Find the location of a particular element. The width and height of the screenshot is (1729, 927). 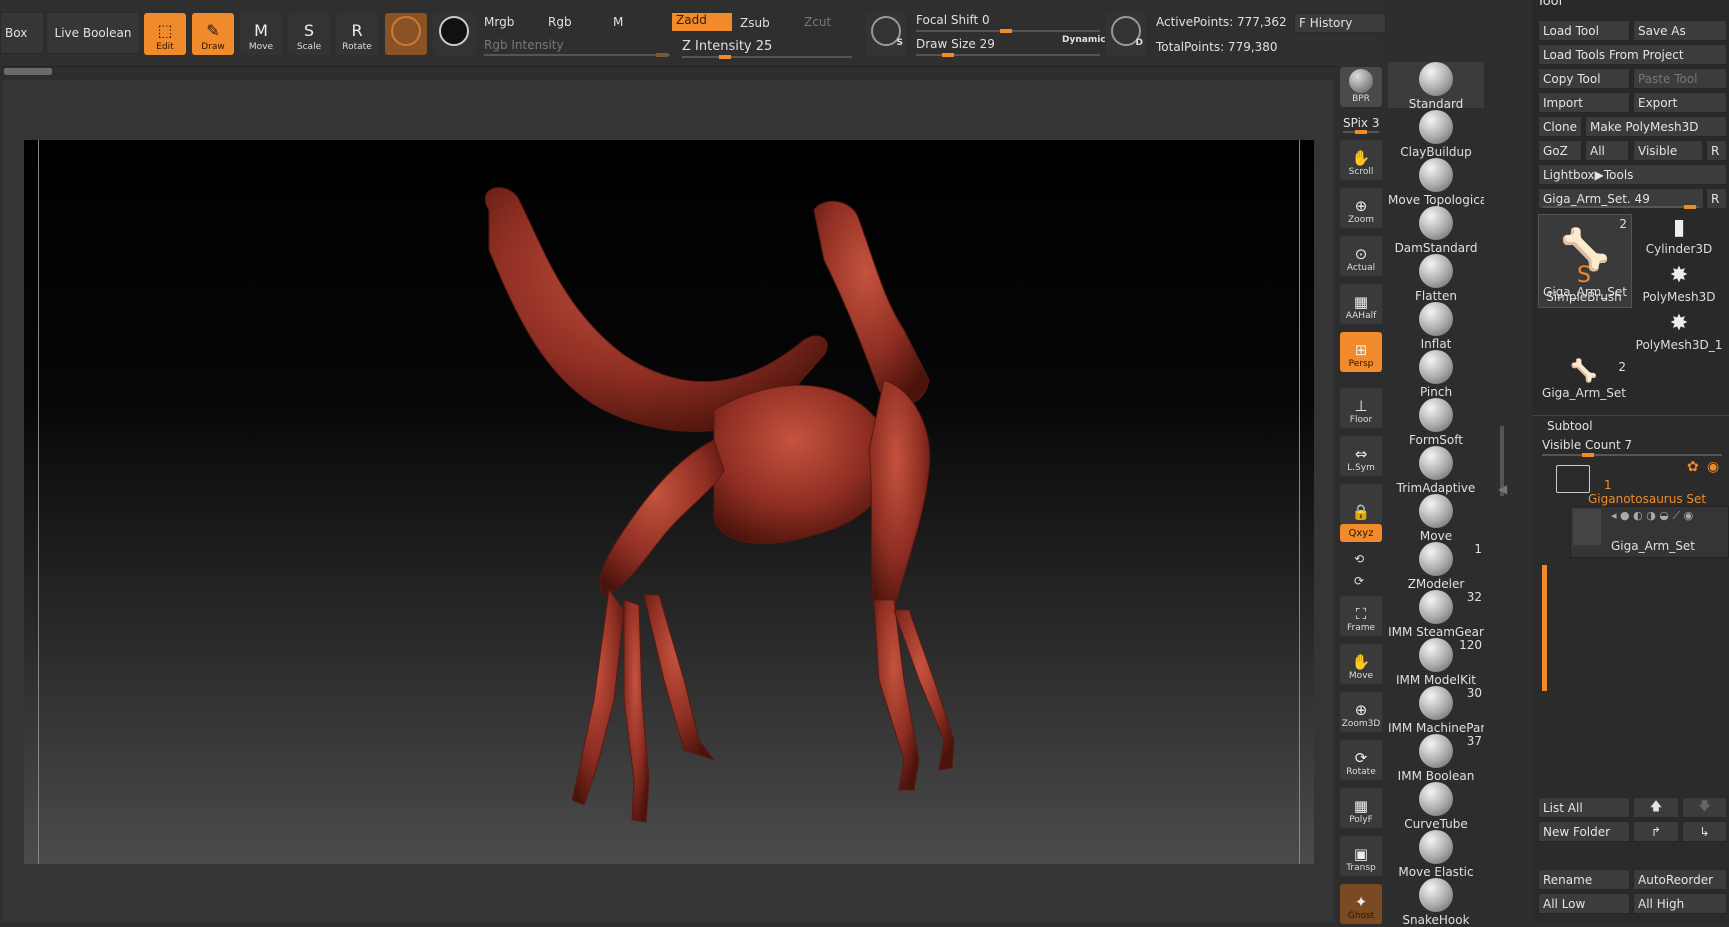

load-tools-from-project-button: Load Tools From Project is located at coordinates (1632, 54).